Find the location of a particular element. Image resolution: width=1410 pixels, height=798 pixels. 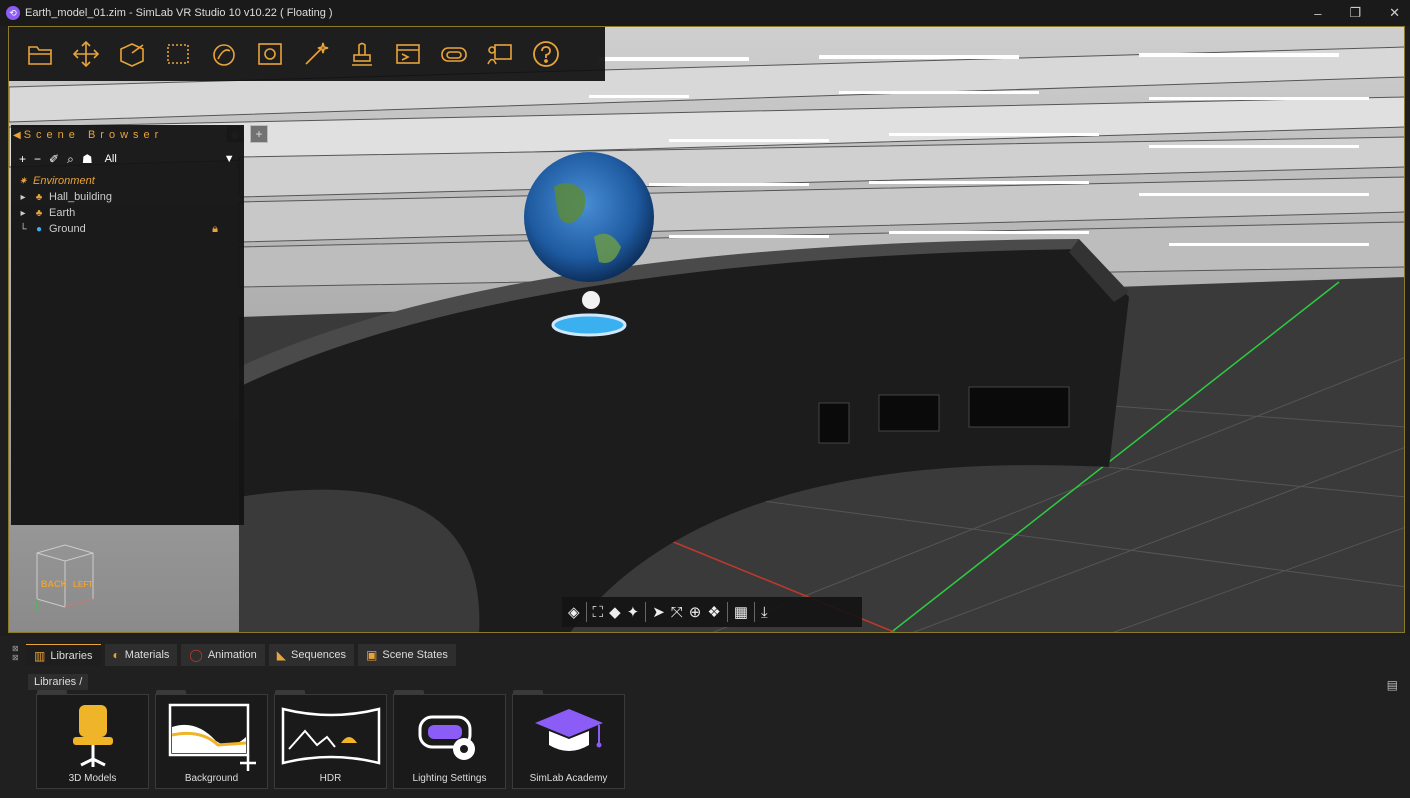

panel-pin-icon: ⊠ ⊠ is located at coordinates (15, 653).